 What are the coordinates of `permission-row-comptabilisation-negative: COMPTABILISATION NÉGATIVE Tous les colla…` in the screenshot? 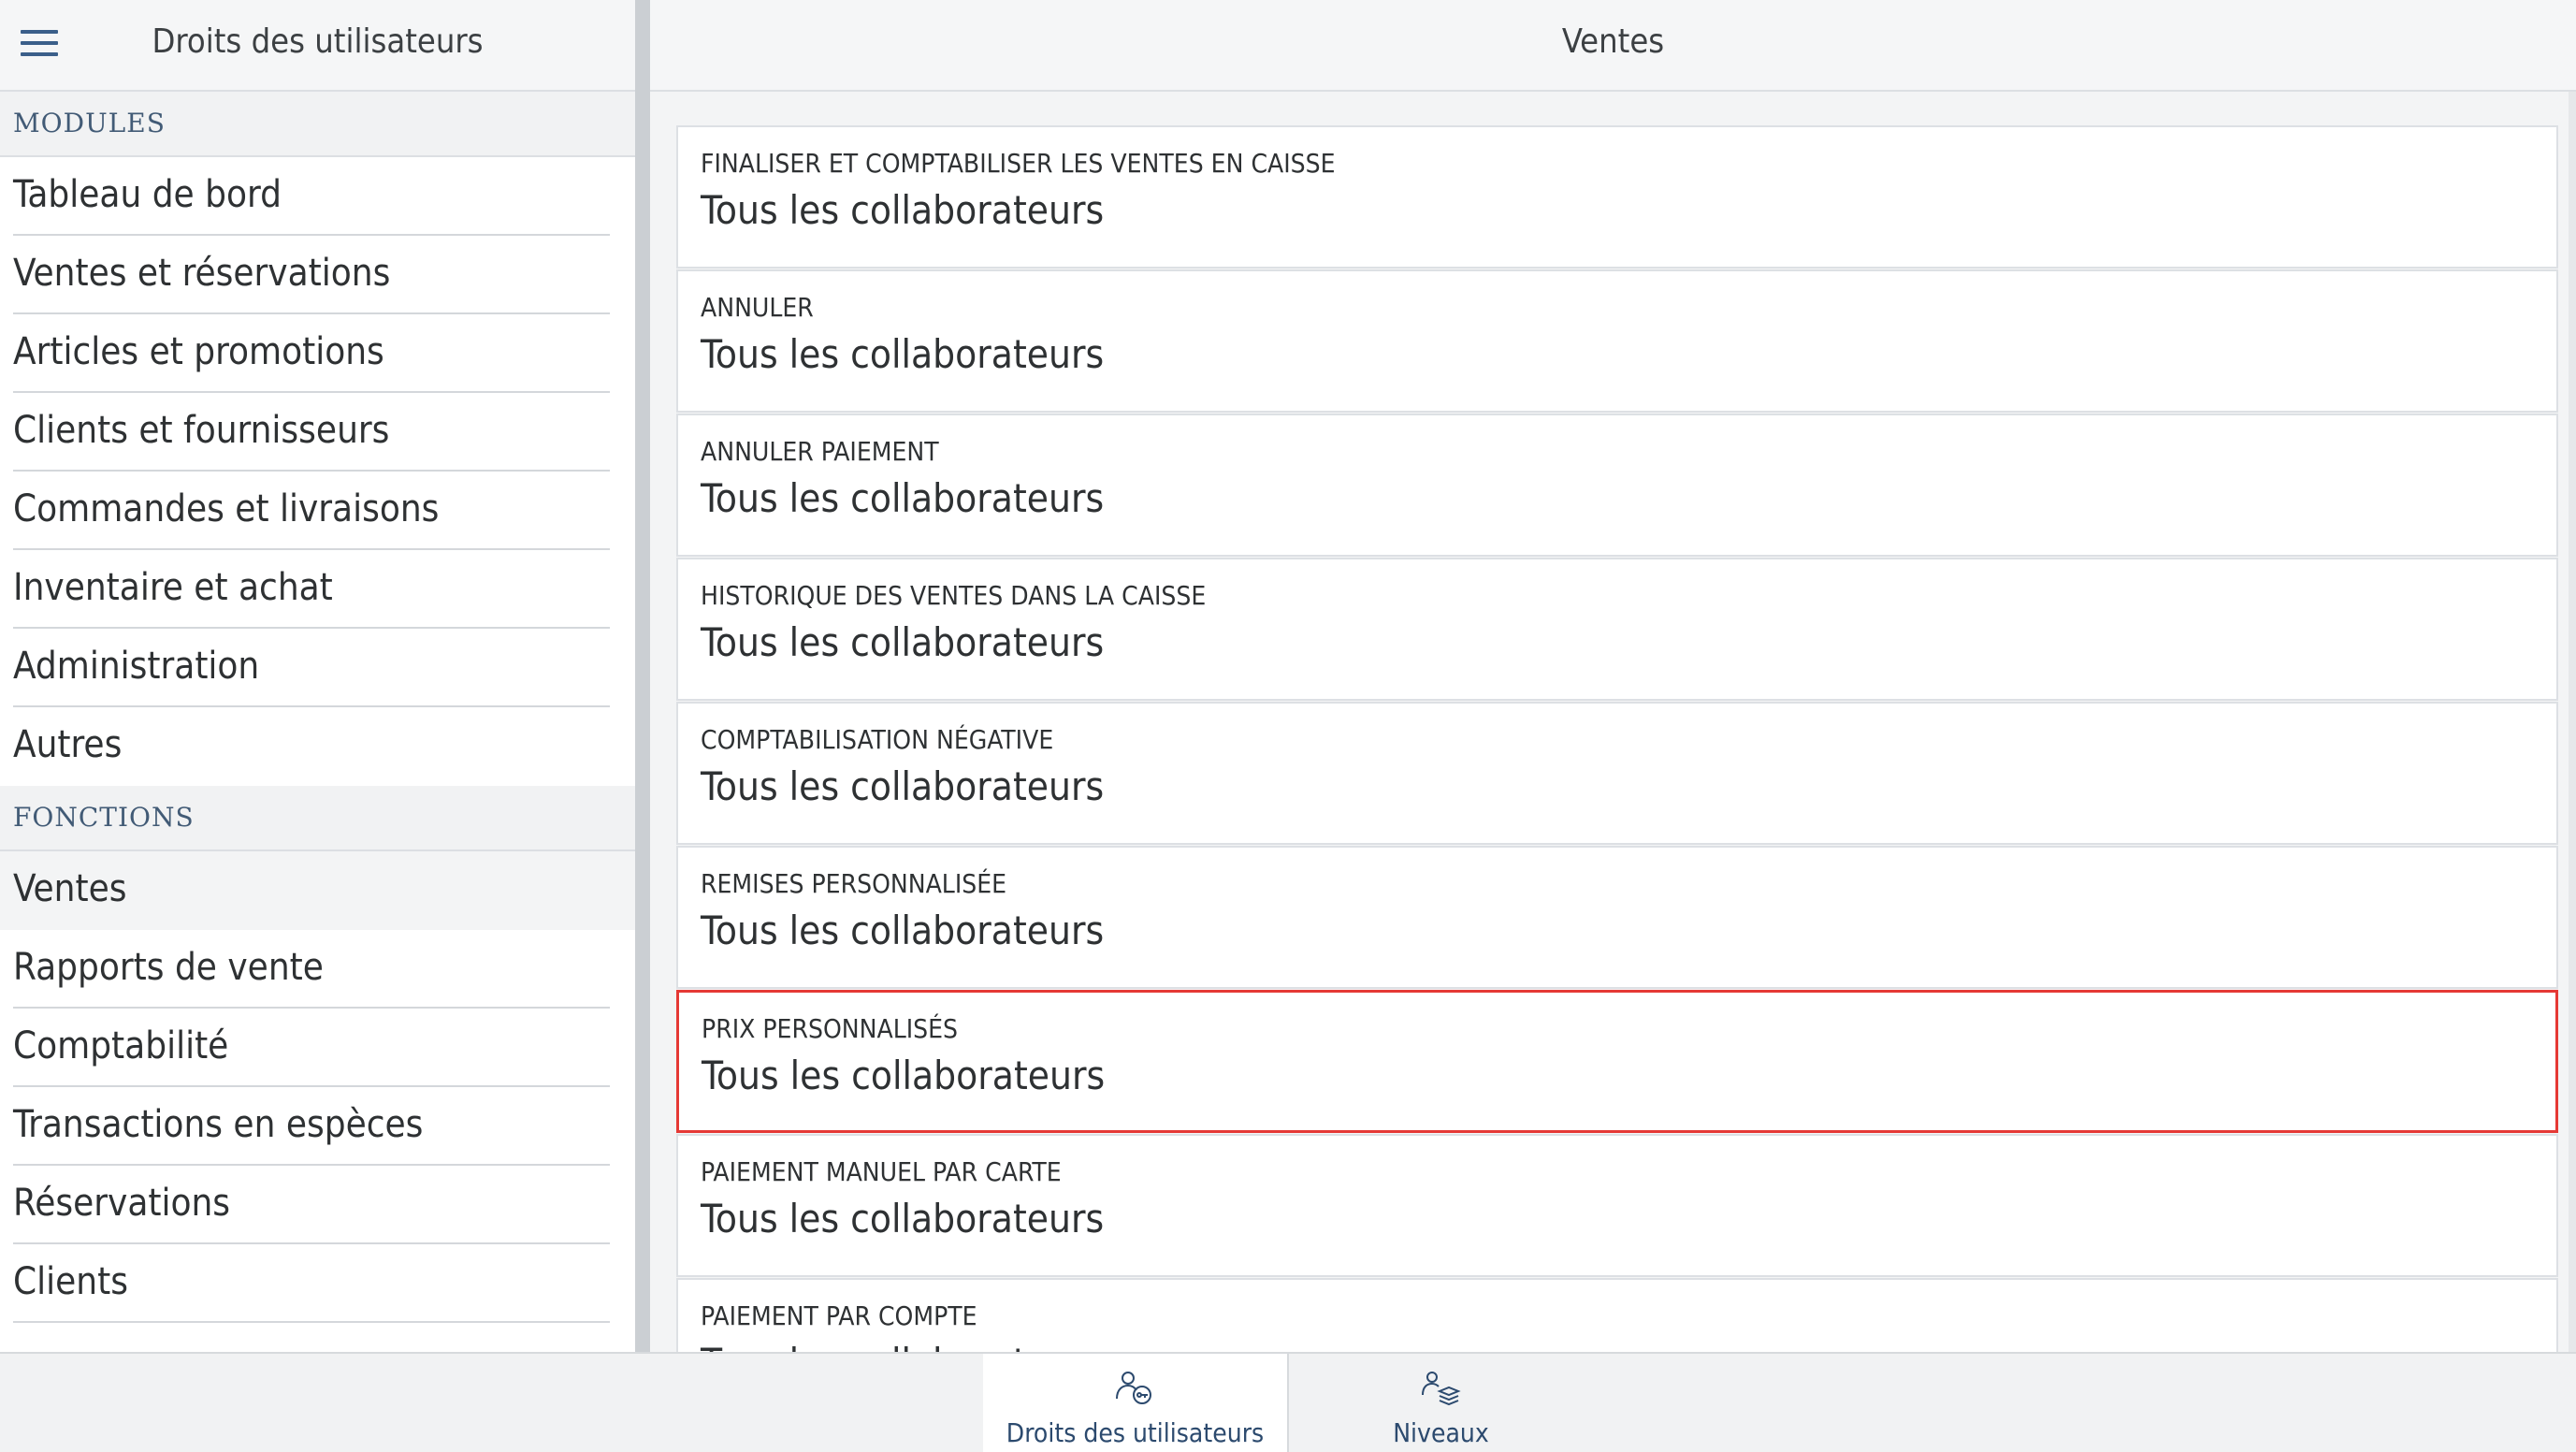 It's located at (1617, 773).